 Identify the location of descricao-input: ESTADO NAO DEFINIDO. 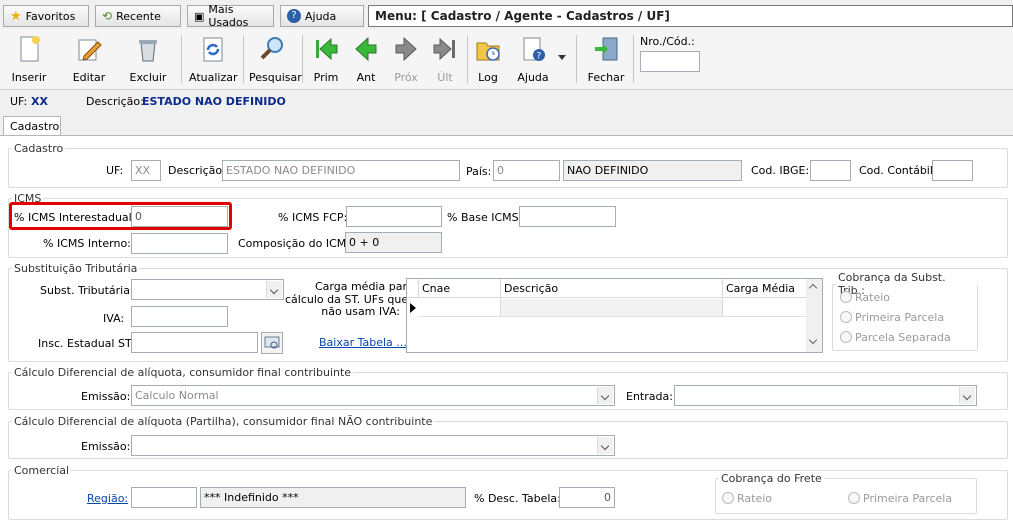
(341, 170).